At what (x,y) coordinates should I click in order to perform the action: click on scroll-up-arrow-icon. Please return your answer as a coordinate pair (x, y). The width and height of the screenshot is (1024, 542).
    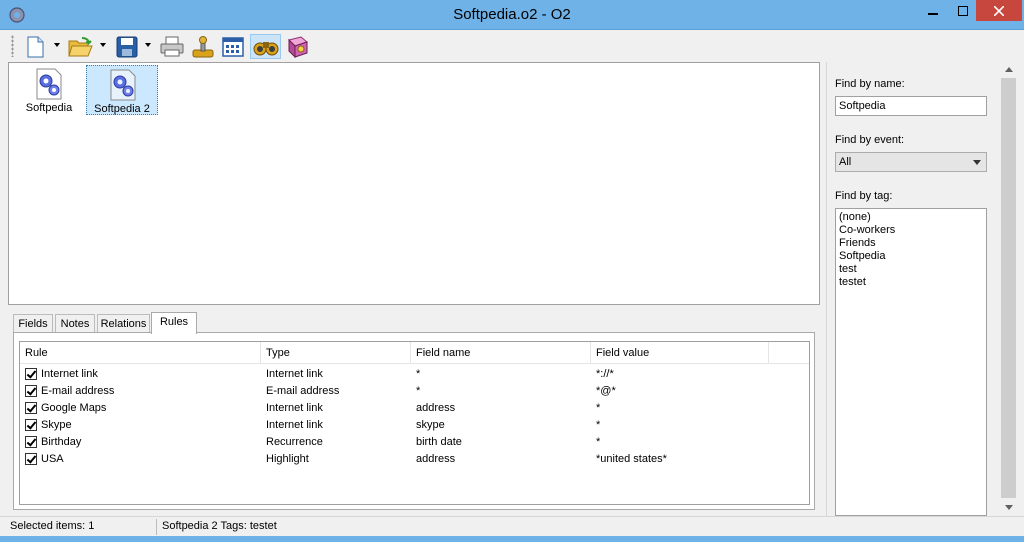
    Looking at the image, I should click on (1009, 69).